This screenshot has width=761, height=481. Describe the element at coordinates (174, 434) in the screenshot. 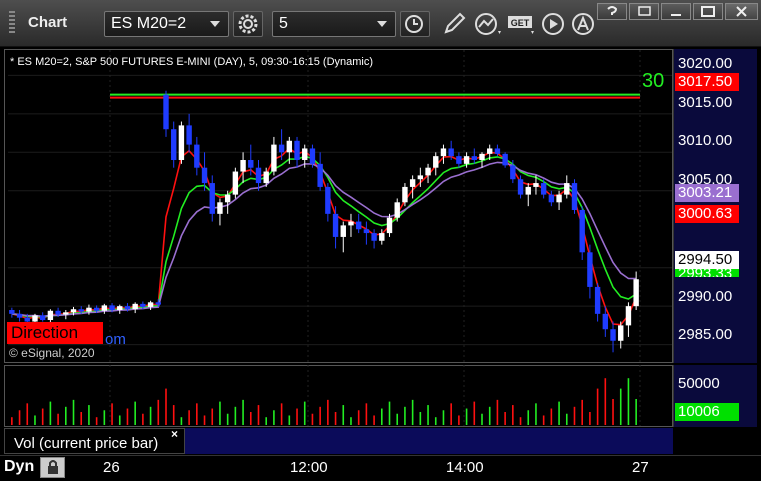

I see `close-study-icon: ×` at that location.